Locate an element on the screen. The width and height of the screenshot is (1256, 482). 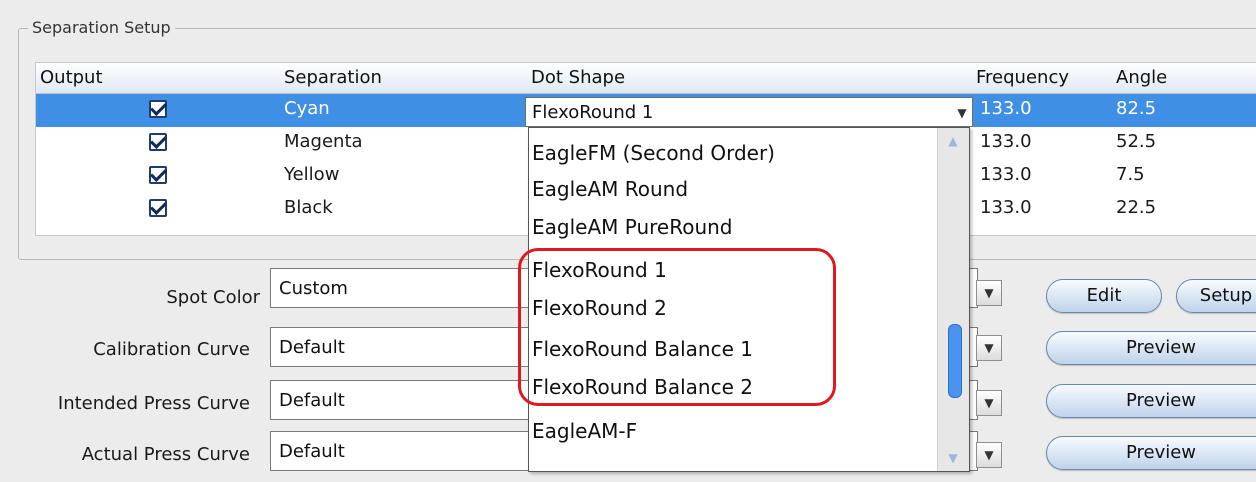
col-angle-header: Angle is located at coordinates (1141, 77).